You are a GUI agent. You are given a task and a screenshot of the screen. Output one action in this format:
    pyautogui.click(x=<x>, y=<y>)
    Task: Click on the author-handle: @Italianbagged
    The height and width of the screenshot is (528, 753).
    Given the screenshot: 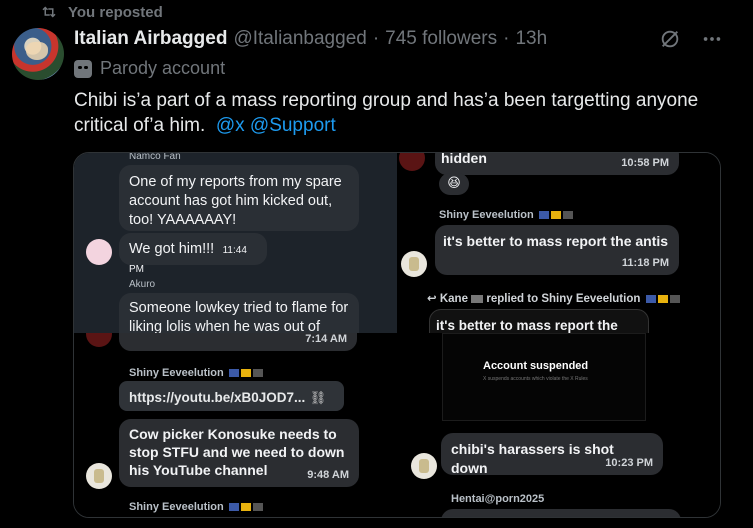 What is the action you would take?
    pyautogui.click(x=299, y=39)
    